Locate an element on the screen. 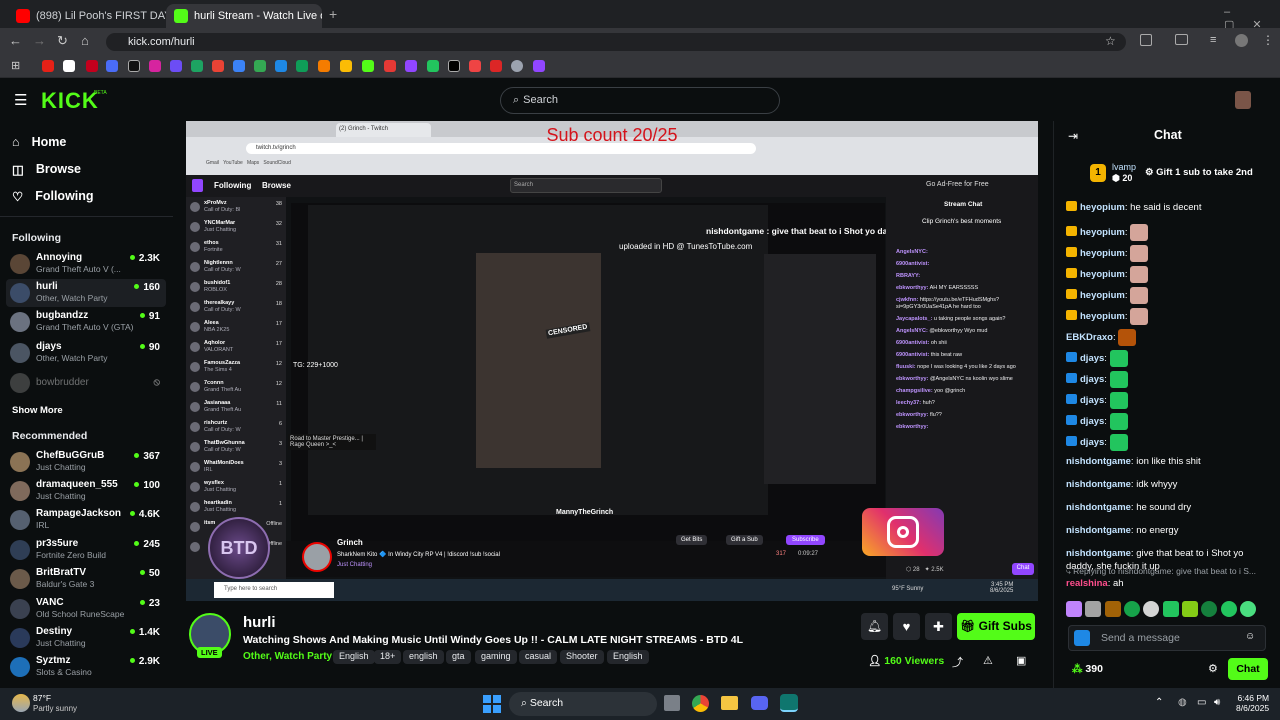  recommended-channel: dramaqueen_555 Just Chatting 100 is located at coordinates (85, 492).